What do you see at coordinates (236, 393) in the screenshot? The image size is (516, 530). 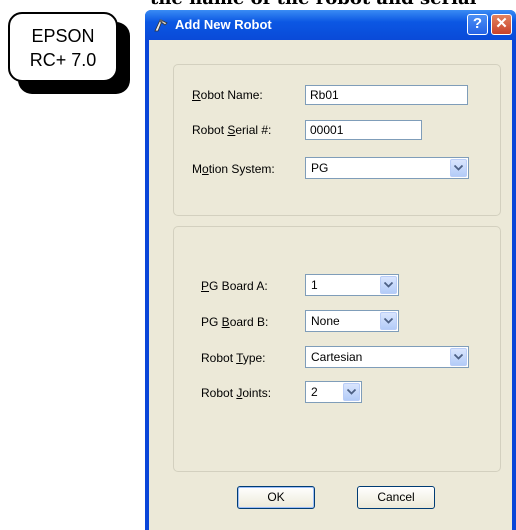 I see `robot-joints-label: Robot Joints:` at bounding box center [236, 393].